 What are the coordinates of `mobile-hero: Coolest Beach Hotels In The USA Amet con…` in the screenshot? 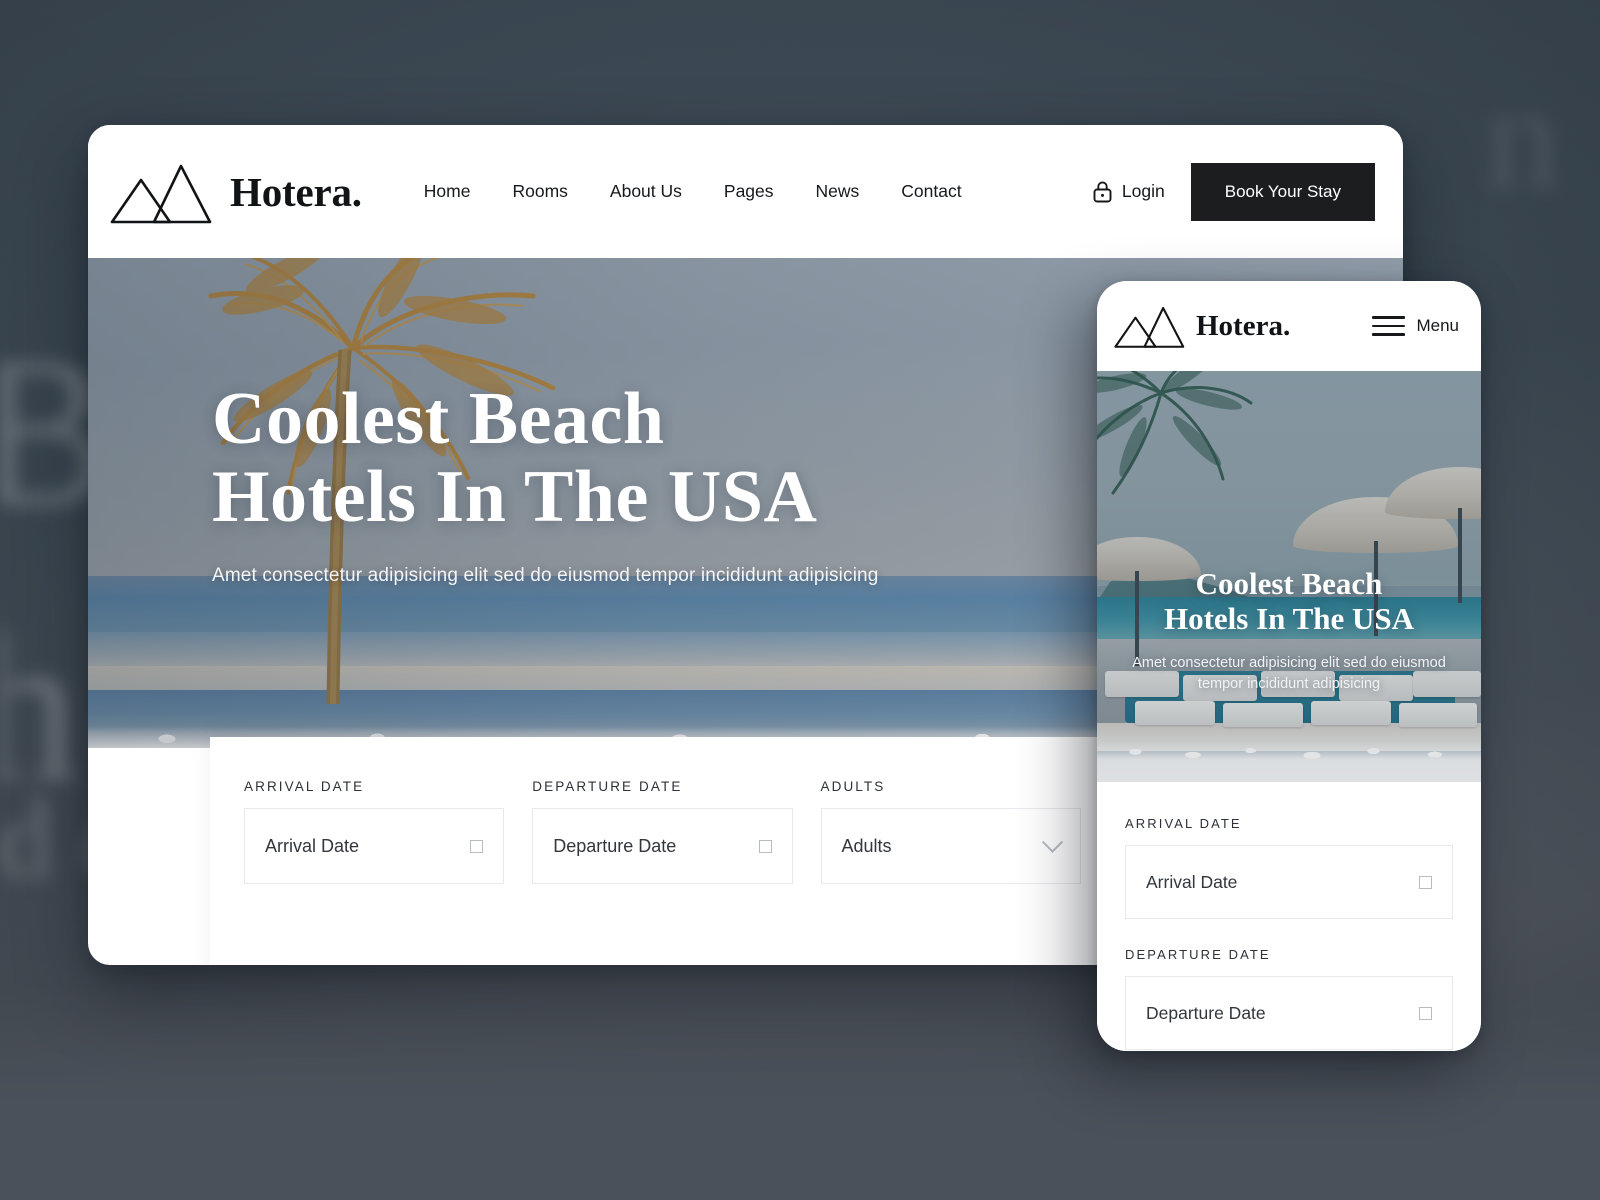 It's located at (1289, 576).